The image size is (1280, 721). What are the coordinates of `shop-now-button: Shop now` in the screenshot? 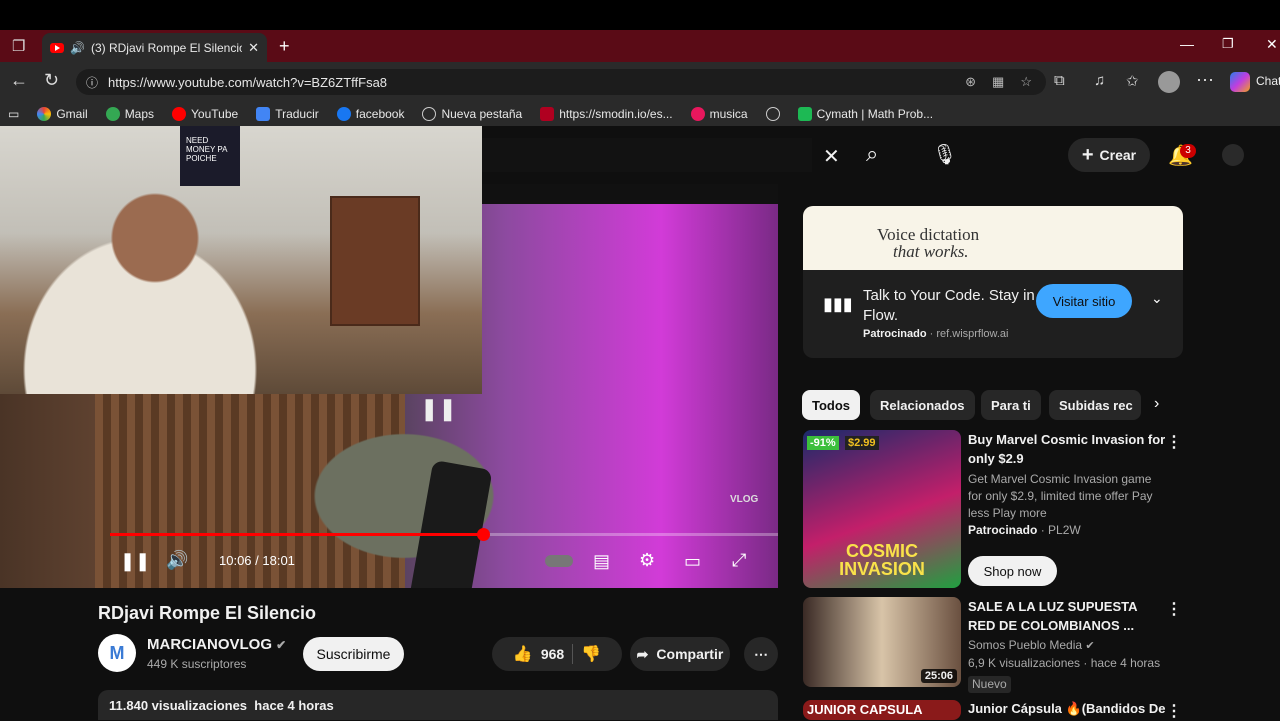 It's located at (1012, 571).